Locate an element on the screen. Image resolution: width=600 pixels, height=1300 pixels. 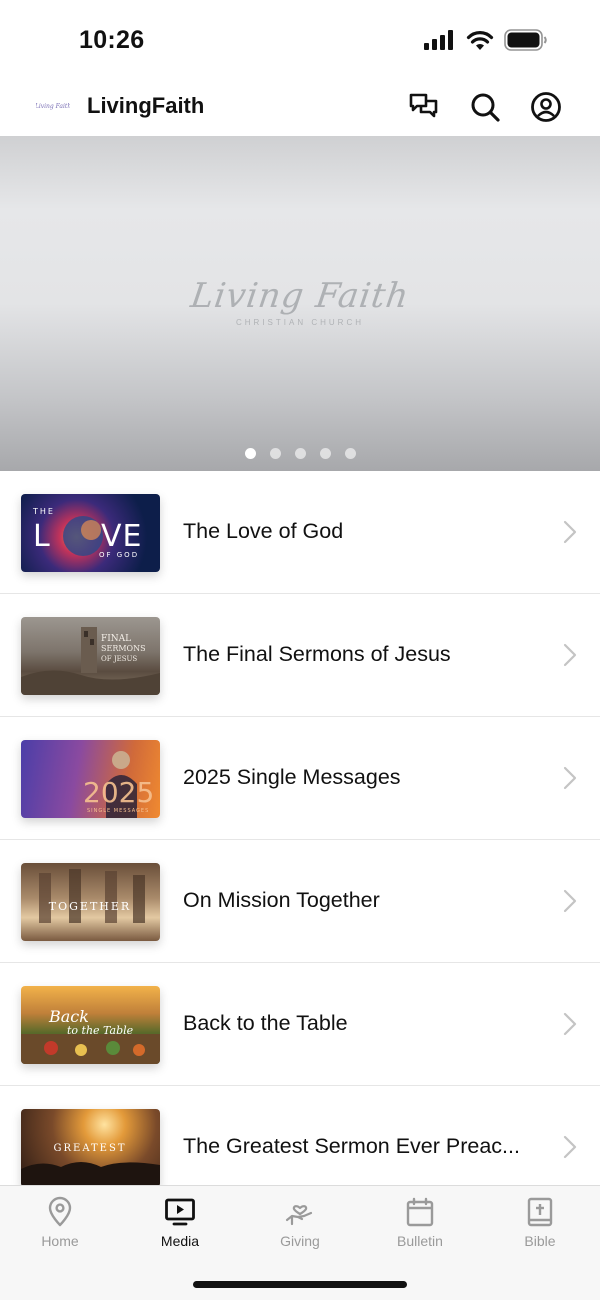
series-thumbnail: GREATEST is located at coordinates (90, 1148).